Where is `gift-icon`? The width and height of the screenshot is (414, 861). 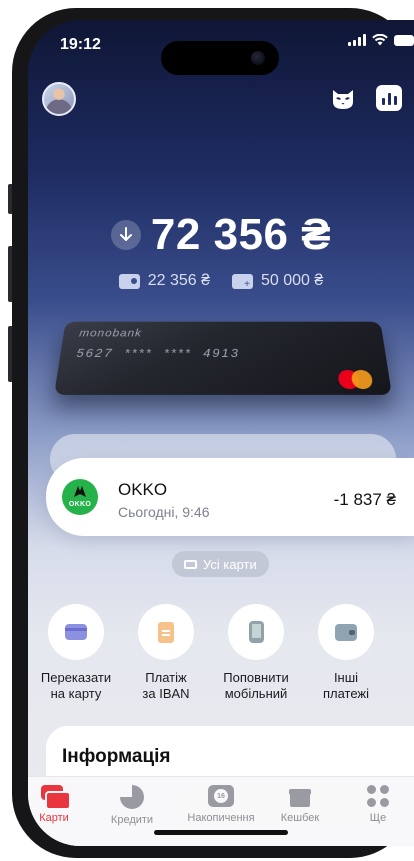
gift-icon is located at coordinates (300, 796).